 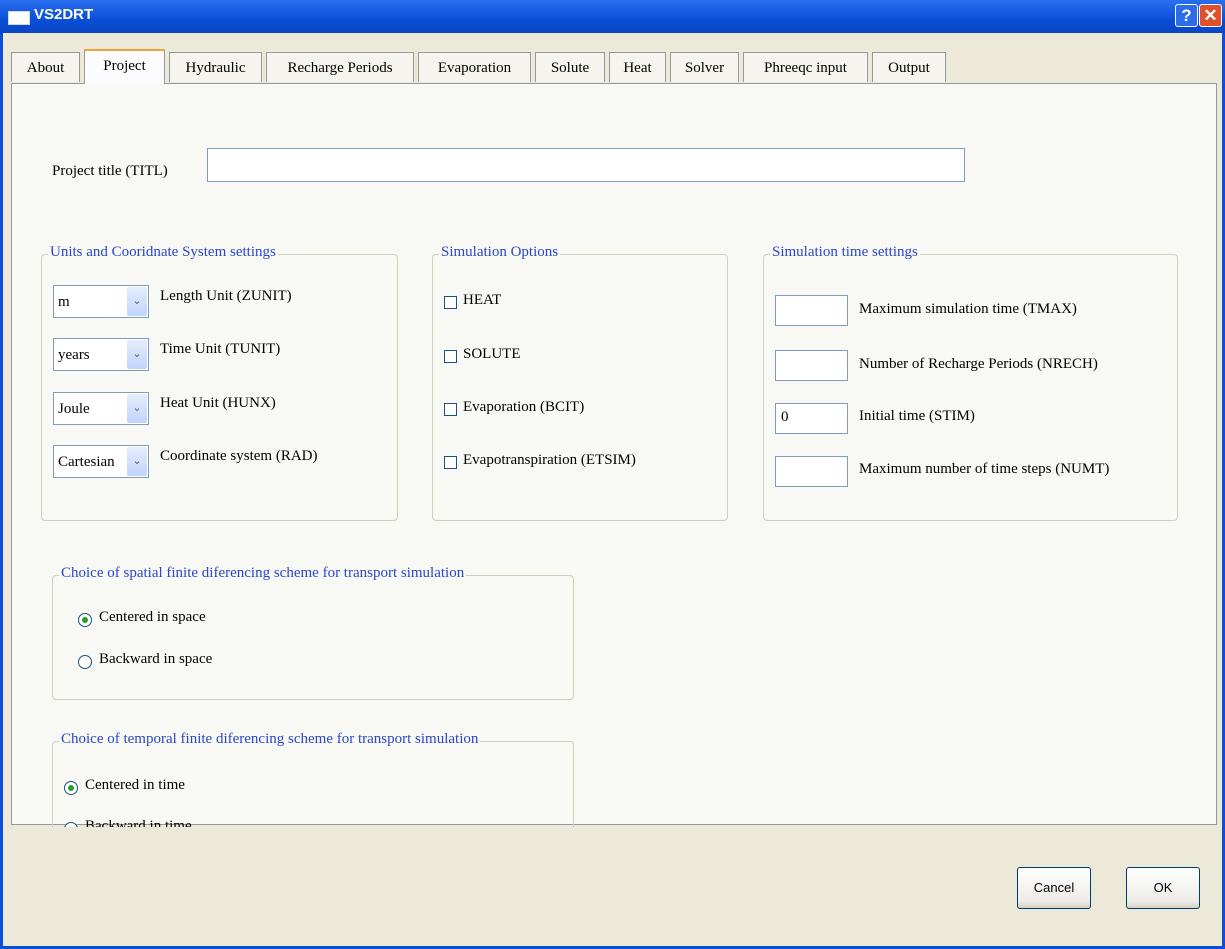 What do you see at coordinates (340, 67) in the screenshot?
I see `tab-recharge-periods: Recharge Periods` at bounding box center [340, 67].